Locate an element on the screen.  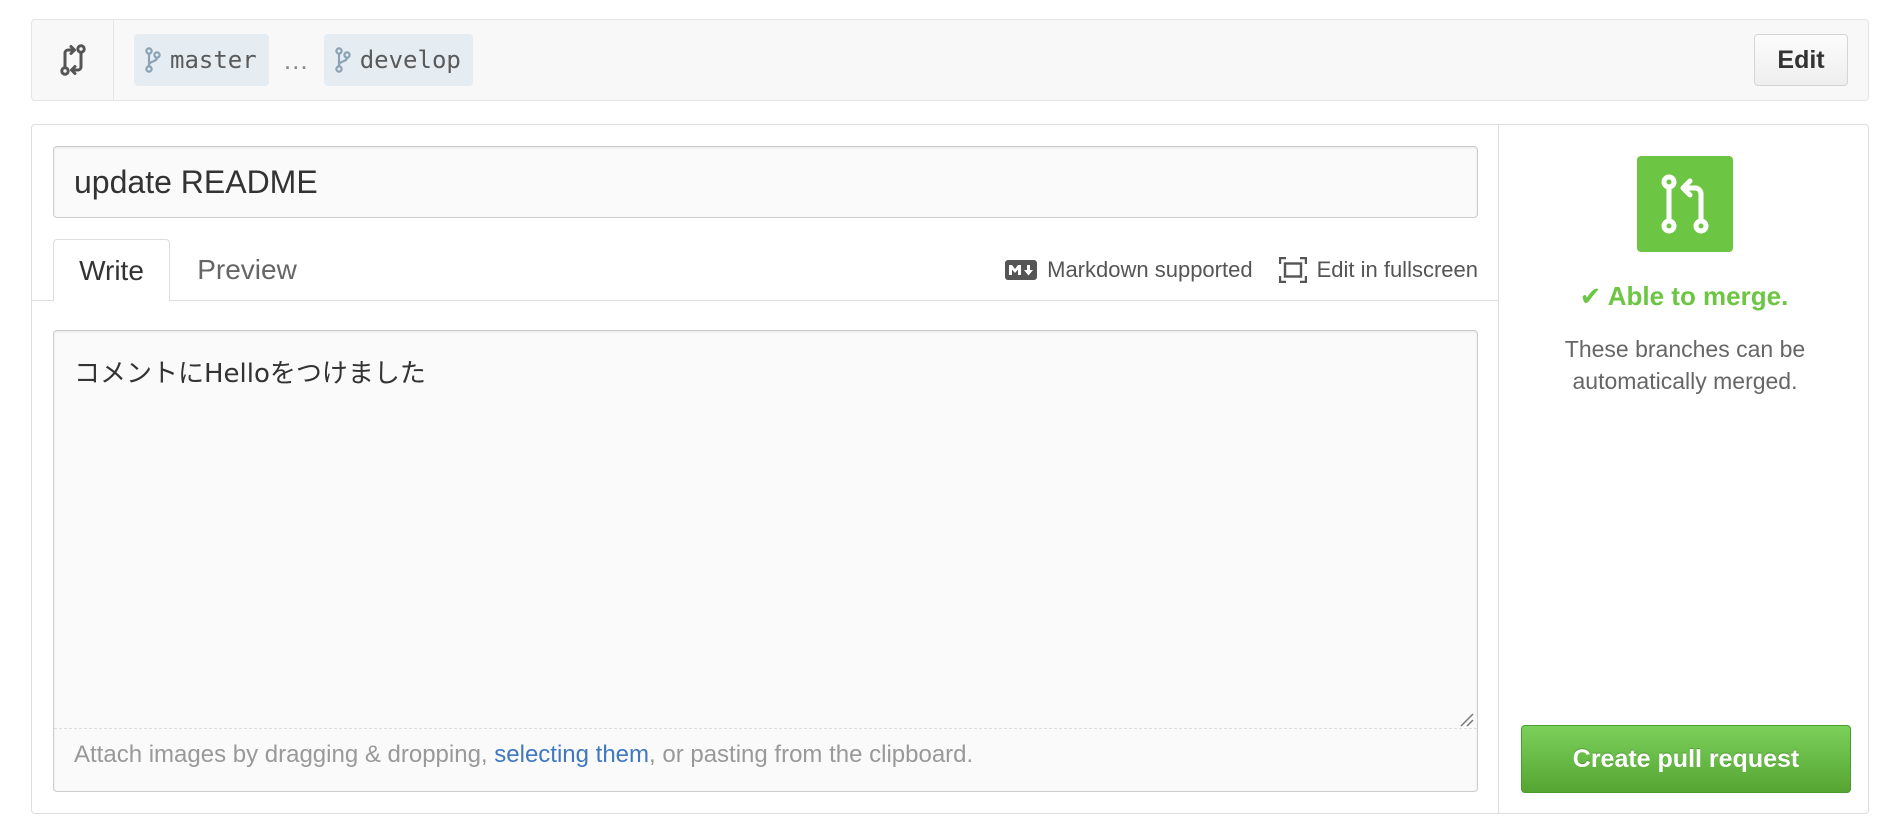
fullscreen-icon is located at coordinates (1292, 270).